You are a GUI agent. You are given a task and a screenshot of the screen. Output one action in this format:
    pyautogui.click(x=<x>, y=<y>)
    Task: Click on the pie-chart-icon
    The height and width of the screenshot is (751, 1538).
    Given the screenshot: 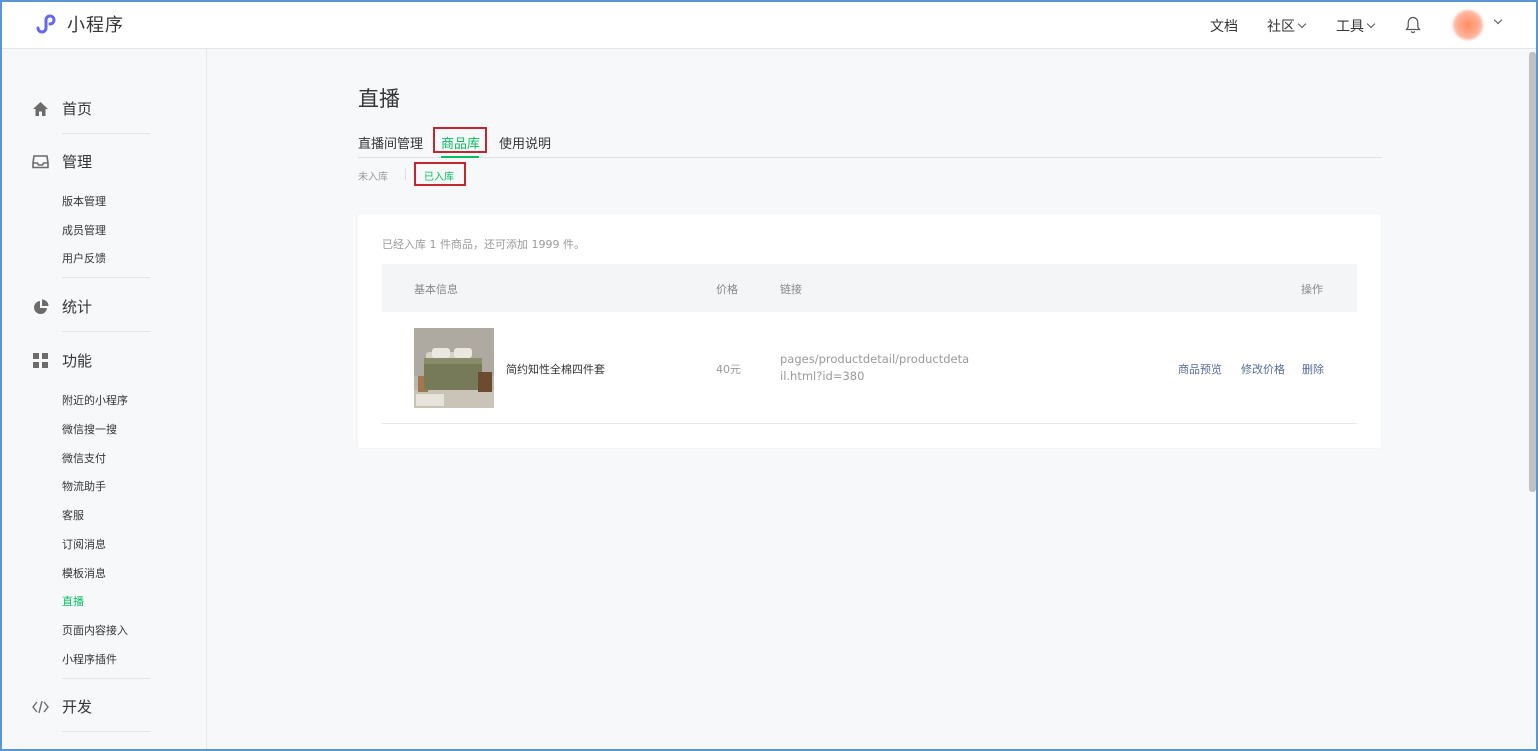 What is the action you would take?
    pyautogui.click(x=40, y=306)
    